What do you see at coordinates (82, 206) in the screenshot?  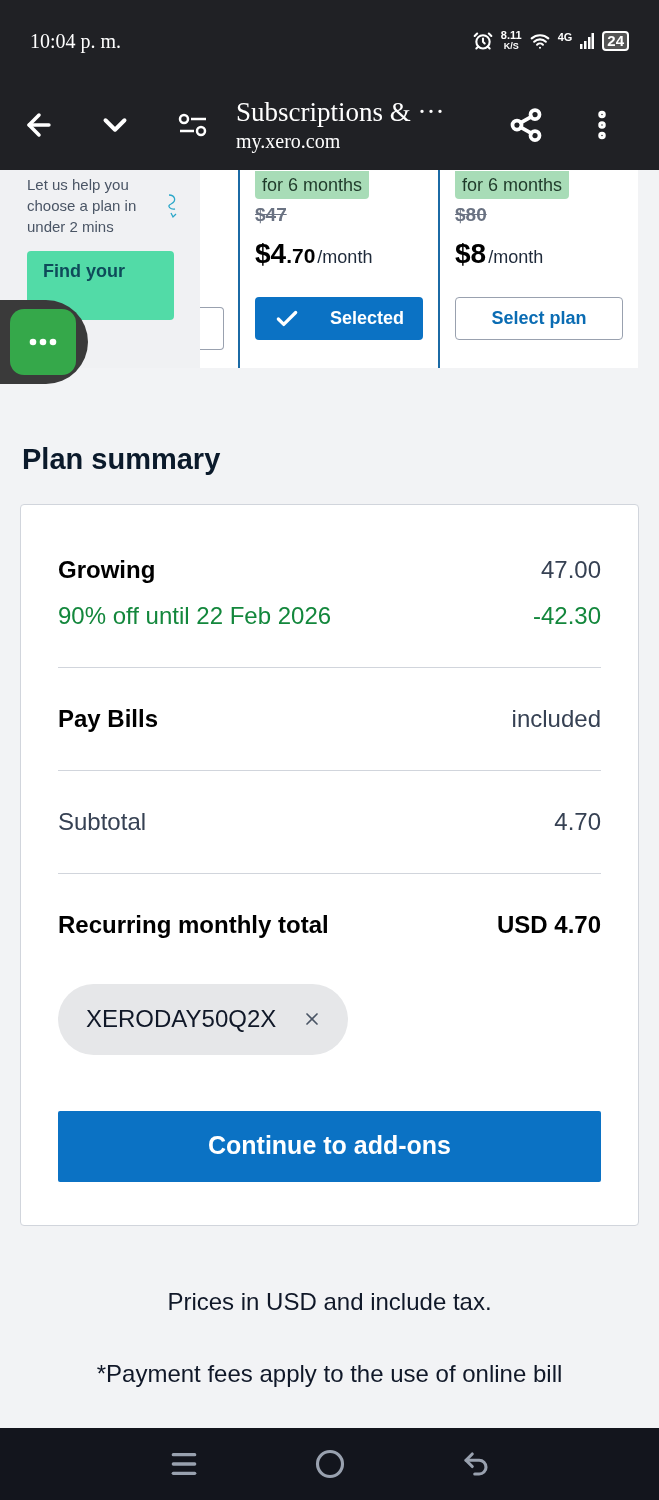 I see `helper-text: Let us help you choose a plan in under 2 mins` at bounding box center [82, 206].